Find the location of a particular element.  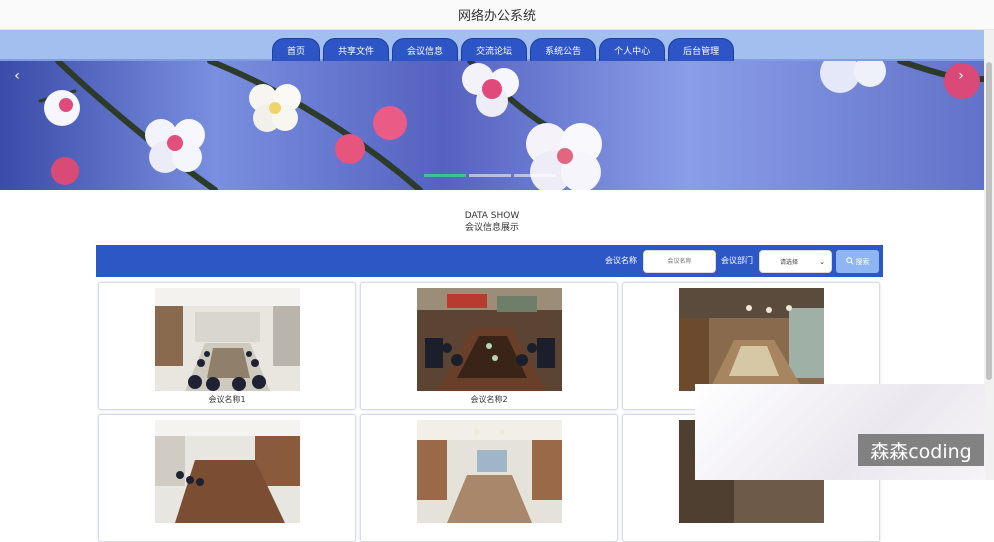

meeting-dept-select: 请选择 ⌄ is located at coordinates (795, 261).